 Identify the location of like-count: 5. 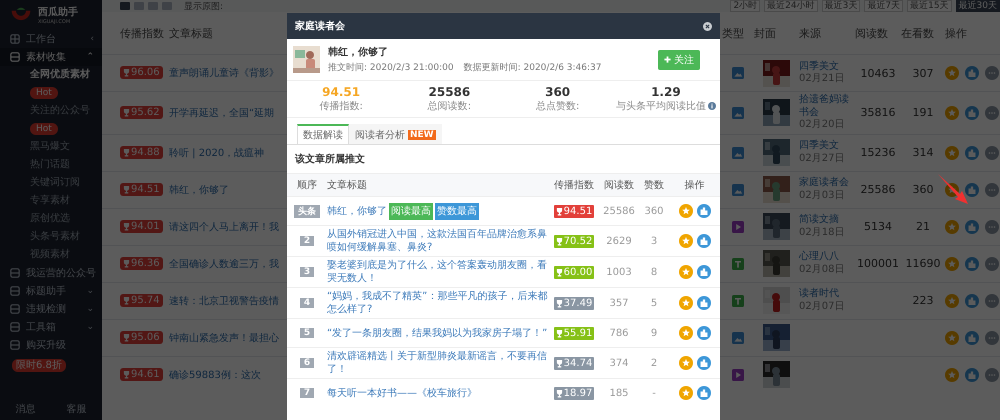
(654, 303).